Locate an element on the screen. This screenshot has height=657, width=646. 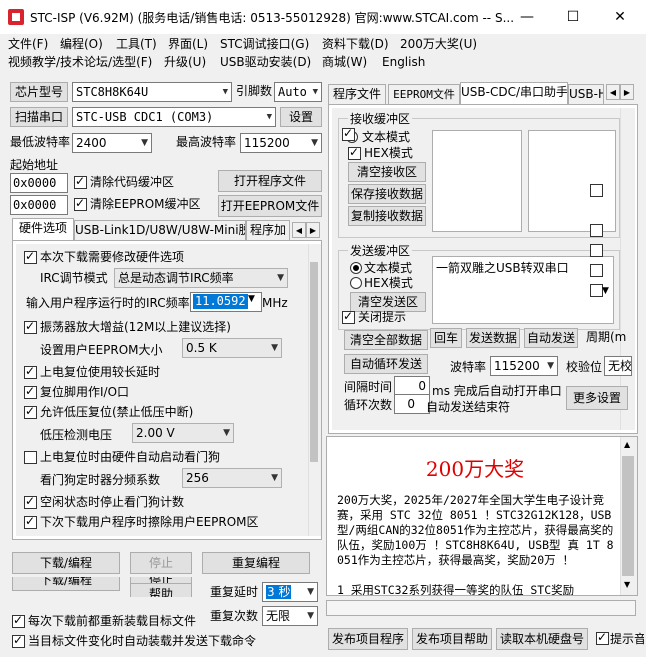
download-program-button: 下载/编程 is located at coordinates (66, 563).